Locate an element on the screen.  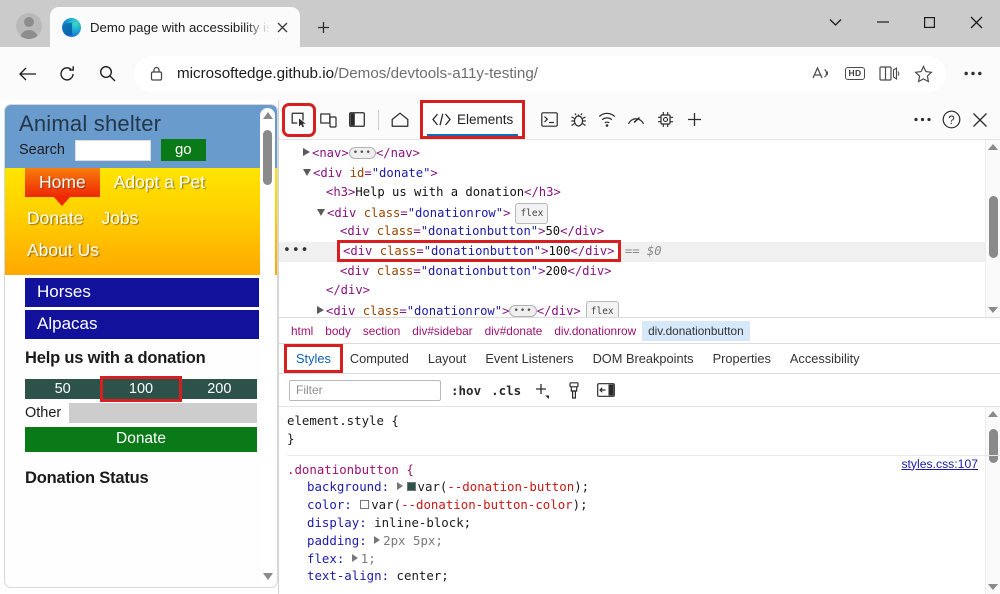
breadcrumb-item: div#sidebar is located at coordinates (442, 331).